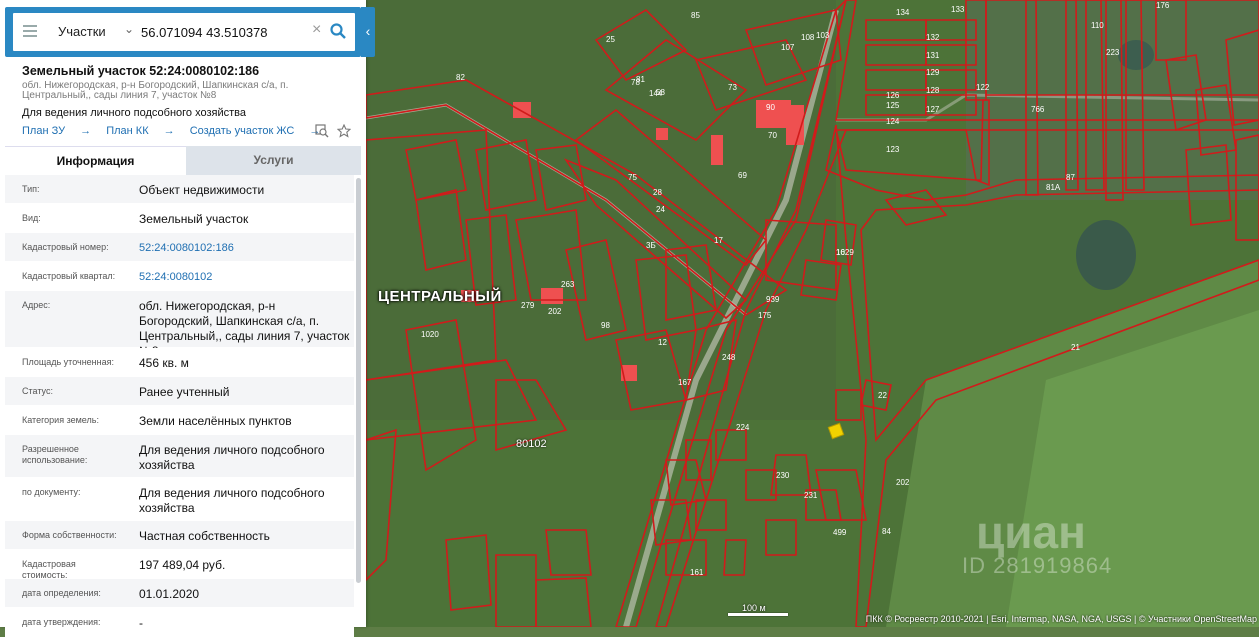 The width and height of the screenshot is (1259, 637). What do you see at coordinates (840, 532) in the screenshot?
I see `parcel-number-label: 499` at bounding box center [840, 532].